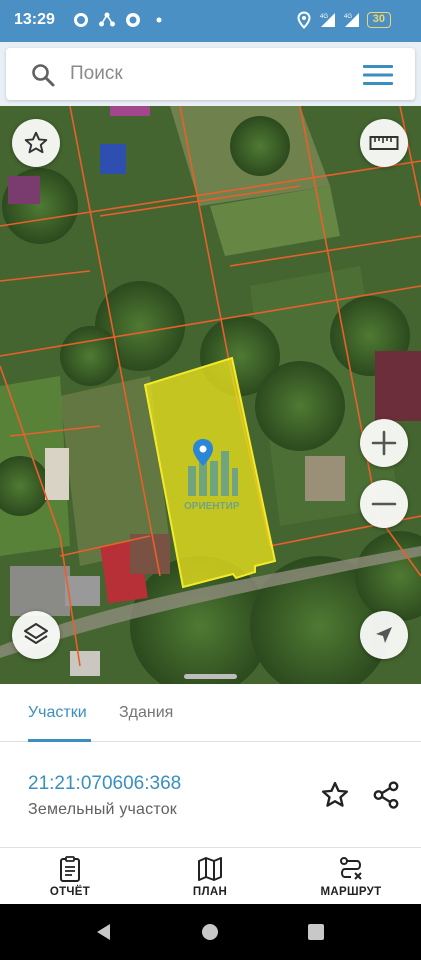  Describe the element at coordinates (103, 809) in the screenshot. I see `parcel-type: Земельный участок` at that location.